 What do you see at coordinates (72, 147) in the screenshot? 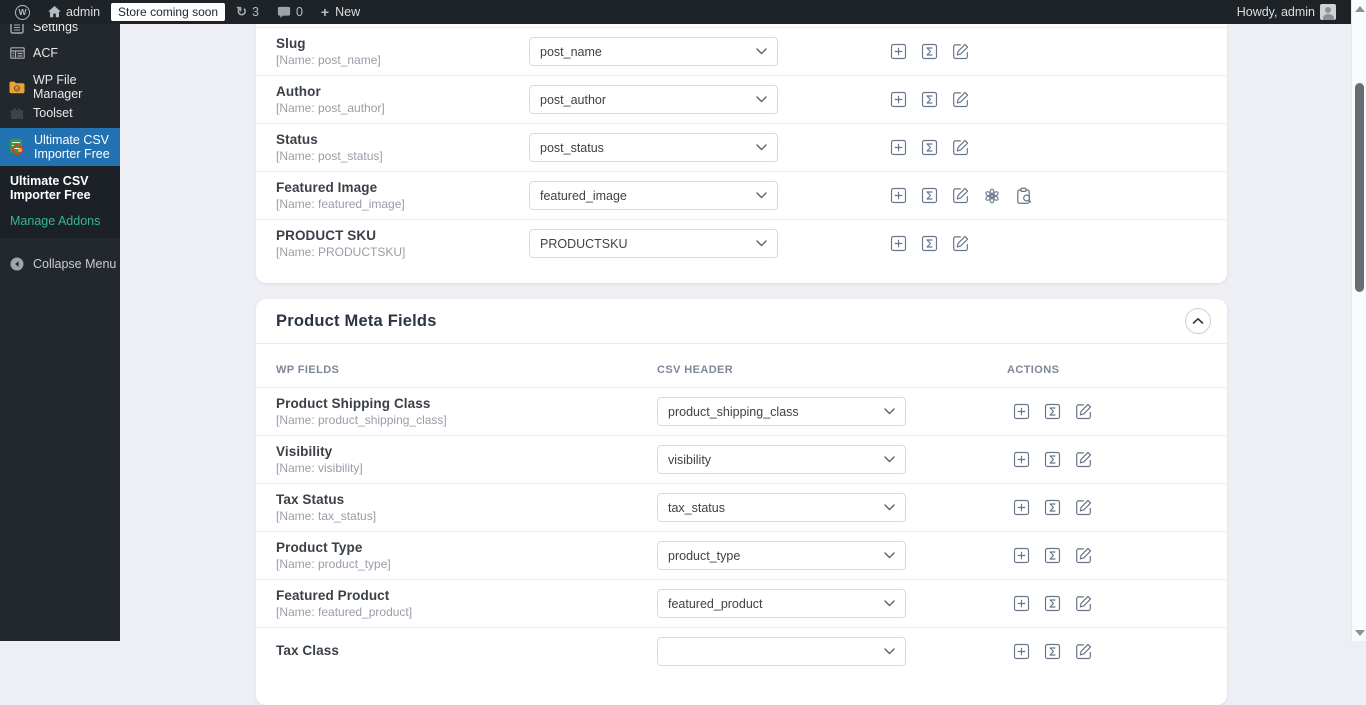
I see `sidebar-item-label: Ultimate CSV Importer Free` at bounding box center [72, 147].